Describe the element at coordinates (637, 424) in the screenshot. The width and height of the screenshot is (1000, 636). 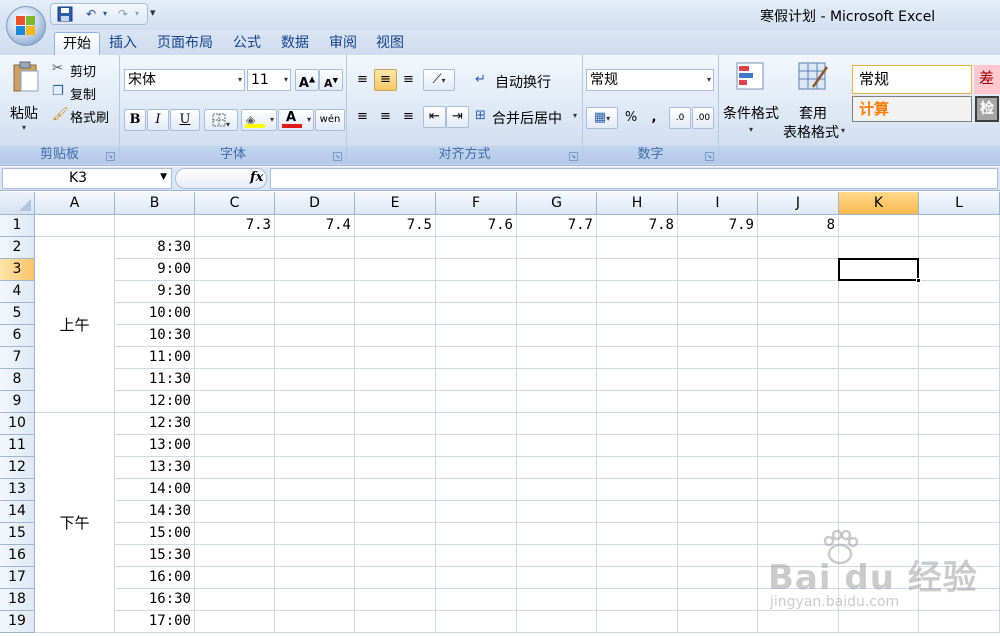
I see `cell-h10` at that location.